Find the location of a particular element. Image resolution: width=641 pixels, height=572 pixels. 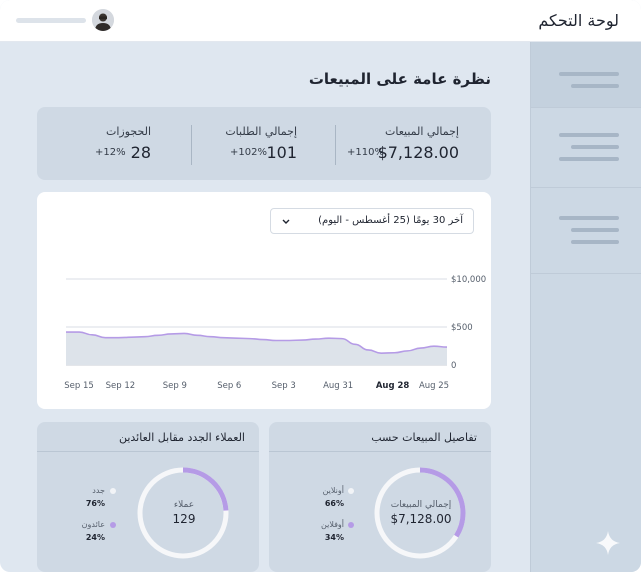

x-tick-label: Aug 31 is located at coordinates (338, 386).